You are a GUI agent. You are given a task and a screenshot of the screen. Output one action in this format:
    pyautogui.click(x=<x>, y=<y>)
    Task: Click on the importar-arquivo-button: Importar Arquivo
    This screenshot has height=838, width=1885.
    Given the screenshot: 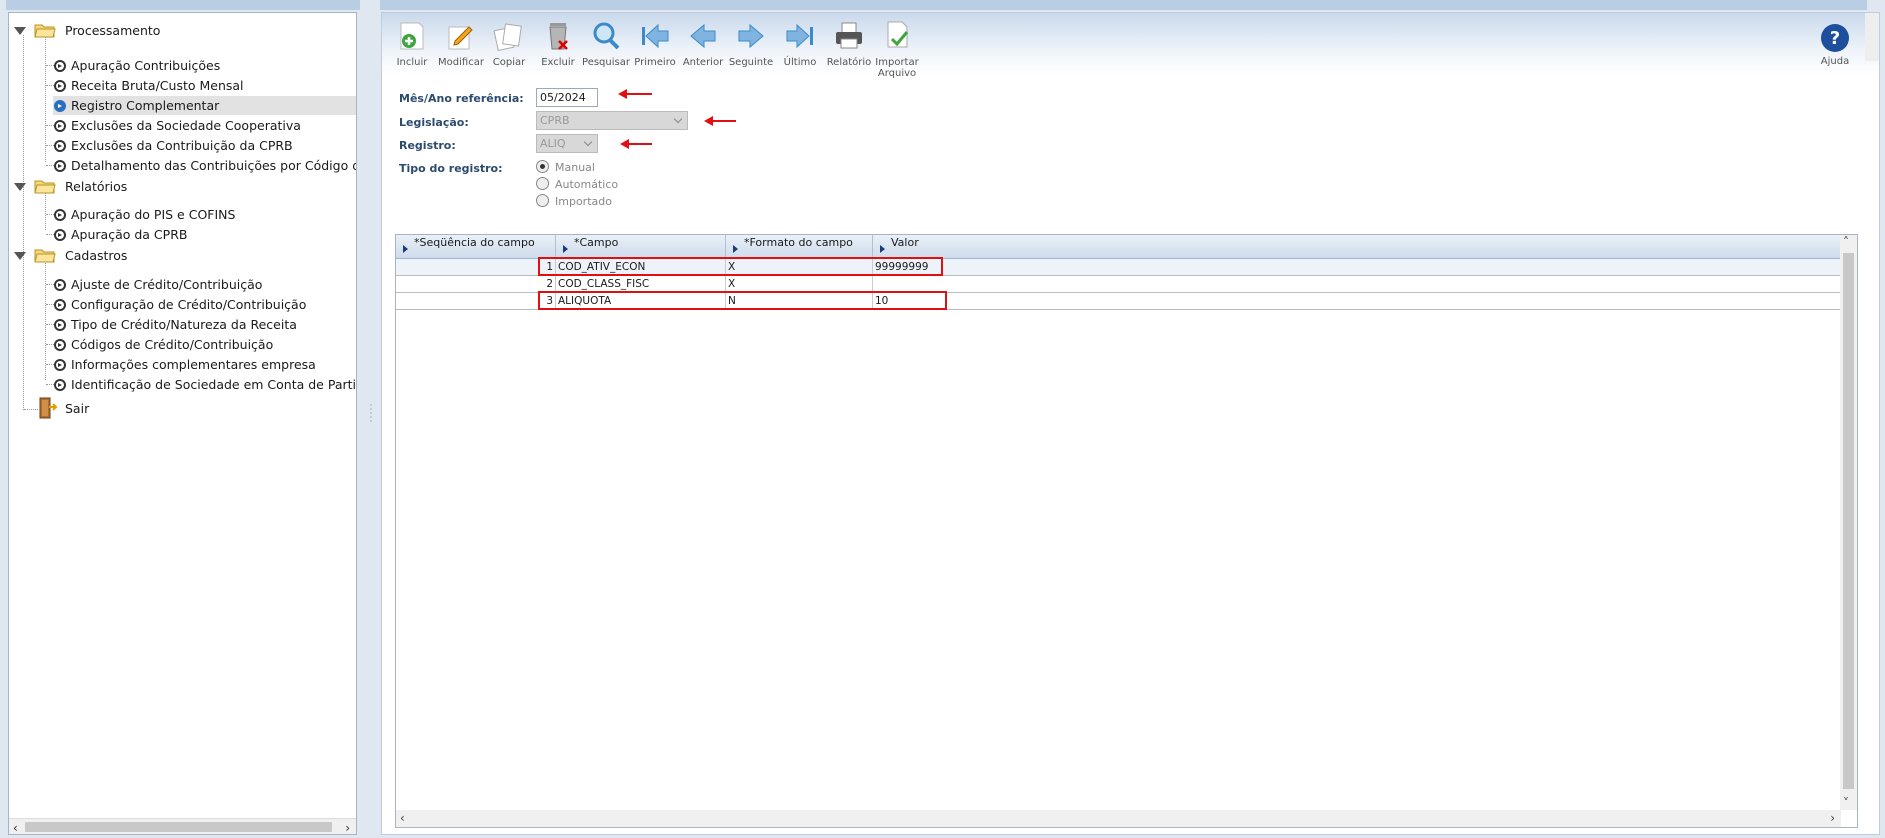 What is the action you would take?
    pyautogui.click(x=897, y=48)
    